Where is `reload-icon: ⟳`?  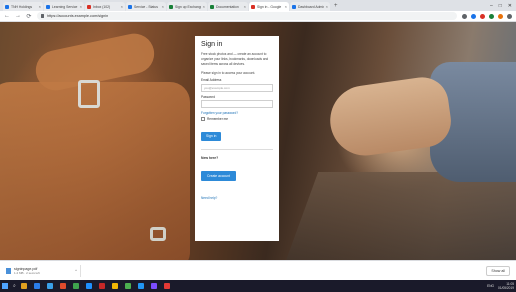
reload-icon: ⟳ is located at coordinates (29, 16).